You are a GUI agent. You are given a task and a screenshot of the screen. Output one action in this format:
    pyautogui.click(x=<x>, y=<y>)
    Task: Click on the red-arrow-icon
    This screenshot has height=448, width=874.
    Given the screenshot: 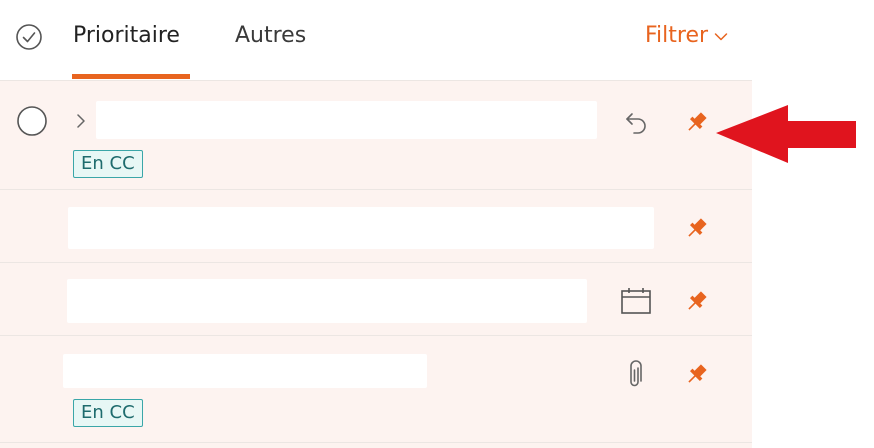 What is the action you would take?
    pyautogui.click(x=786, y=134)
    